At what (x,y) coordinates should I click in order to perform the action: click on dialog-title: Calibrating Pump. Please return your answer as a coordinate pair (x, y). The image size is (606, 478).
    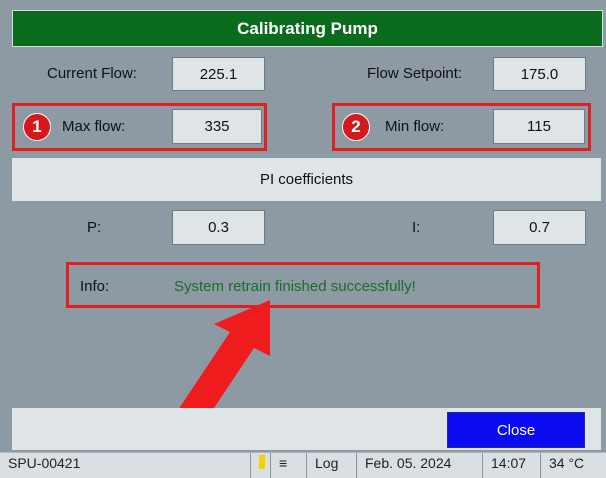
    Looking at the image, I should click on (307, 28).